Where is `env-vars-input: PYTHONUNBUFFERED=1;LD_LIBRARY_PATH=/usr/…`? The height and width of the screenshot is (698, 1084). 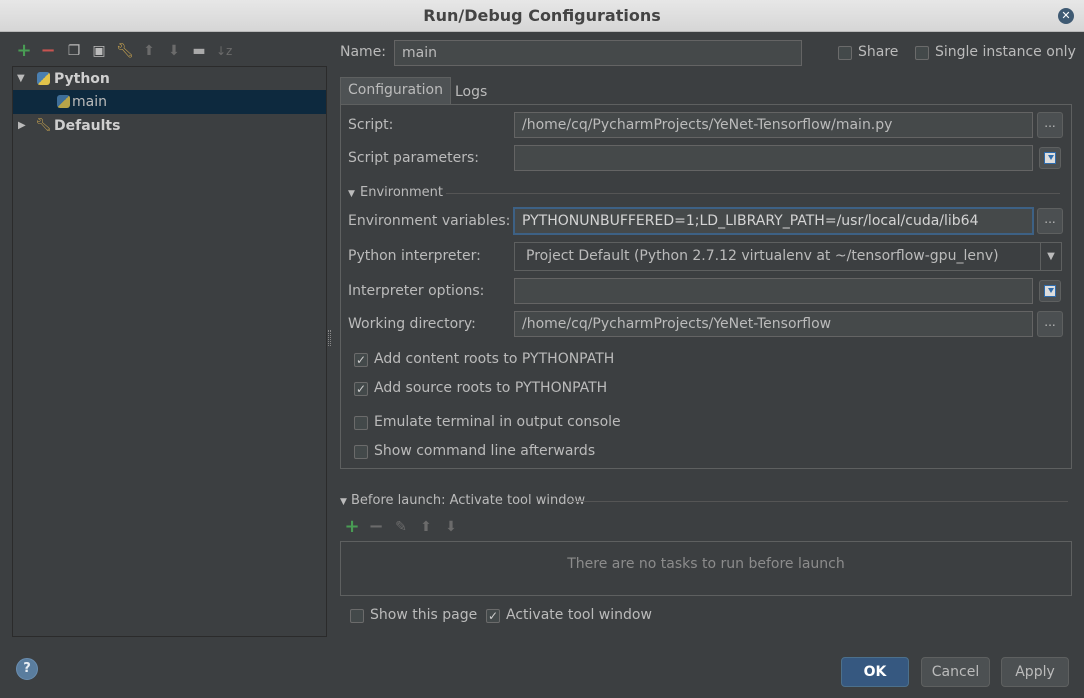
env-vars-input: PYTHONUNBUFFERED=1;LD_LIBRARY_PATH=/usr/… is located at coordinates (773, 221).